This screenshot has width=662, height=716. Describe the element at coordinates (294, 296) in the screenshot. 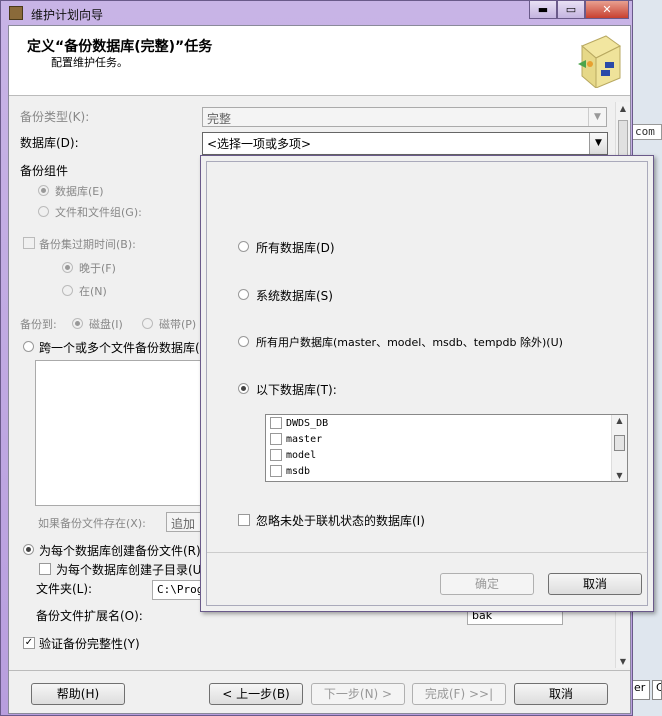

I see `system-databases-label: 系统数据库(S)` at that location.